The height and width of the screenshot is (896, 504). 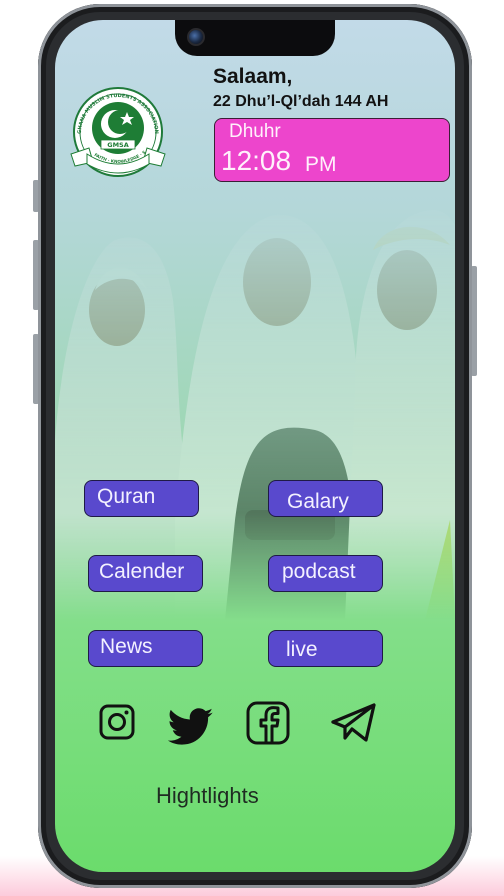 What do you see at coordinates (118, 145) in the screenshot?
I see `logo-center-text: GMSA` at bounding box center [118, 145].